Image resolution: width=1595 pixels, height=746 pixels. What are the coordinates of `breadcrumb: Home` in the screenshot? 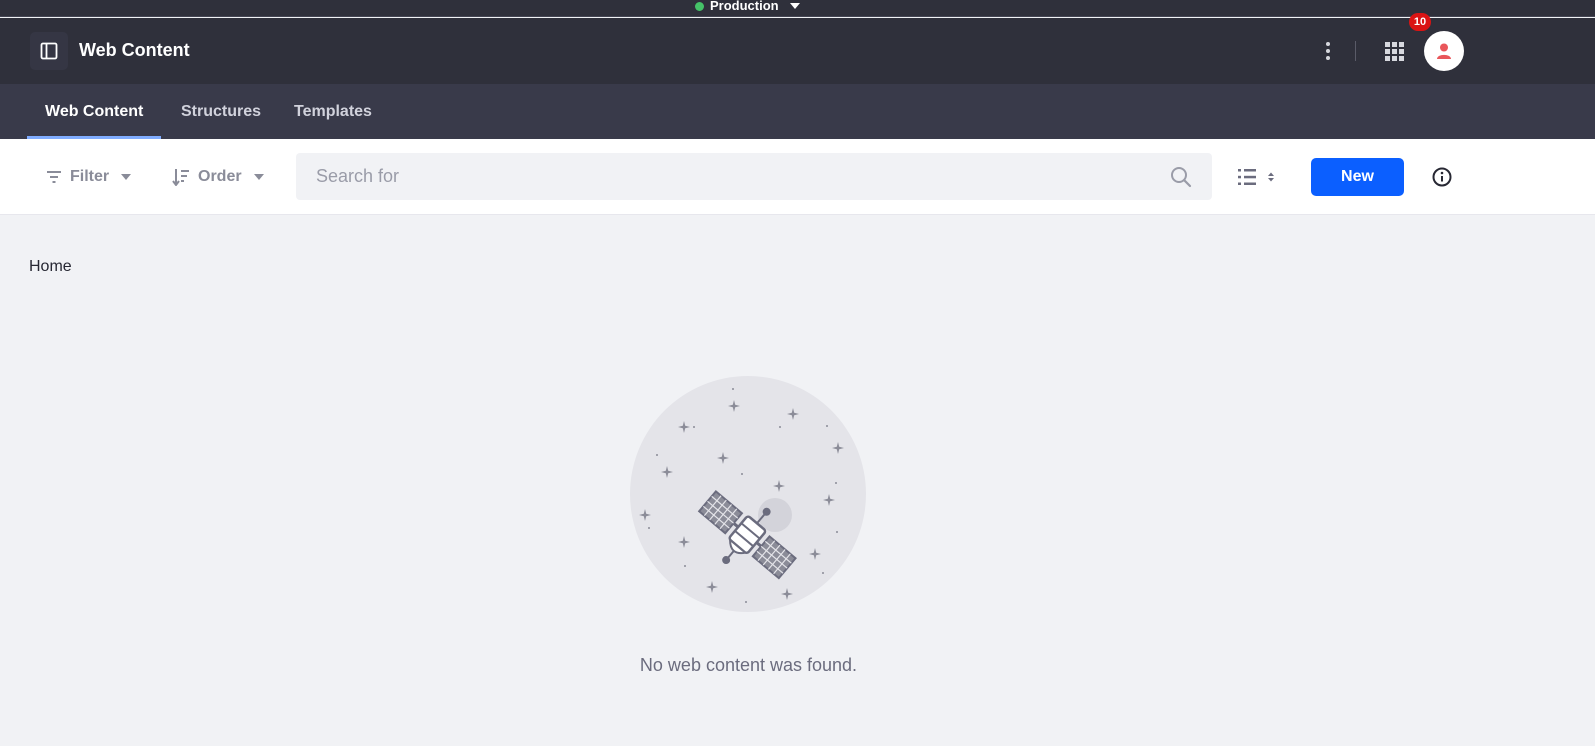 It's located at (50, 267).